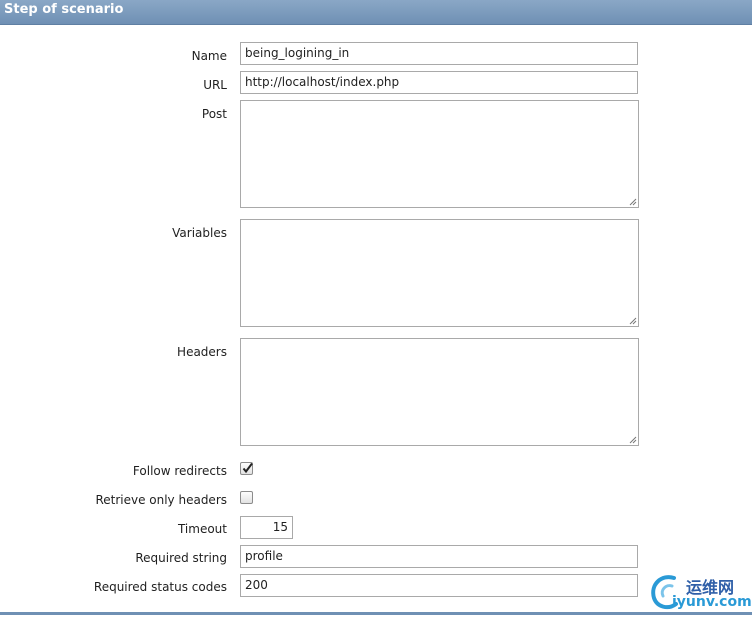 The image size is (752, 619). I want to click on post-label: Post, so click(214, 114).